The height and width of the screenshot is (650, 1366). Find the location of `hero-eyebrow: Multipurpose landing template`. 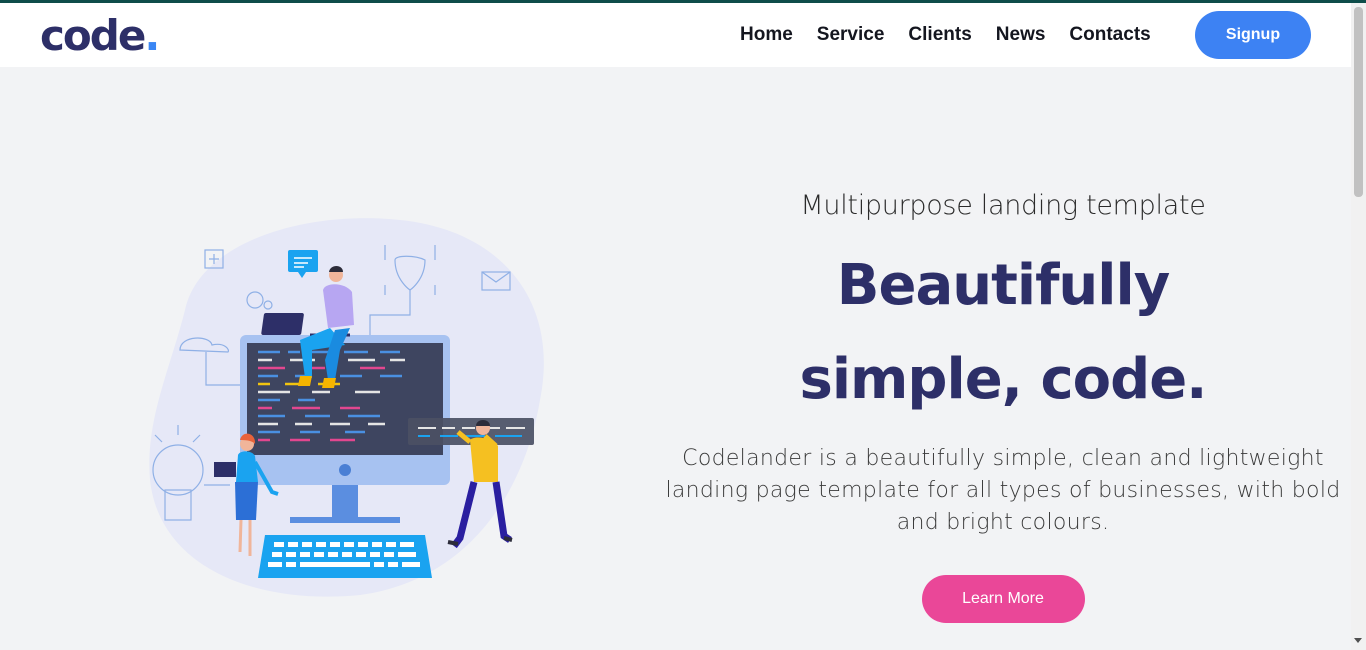

hero-eyebrow: Multipurpose landing template is located at coordinates (1003, 205).